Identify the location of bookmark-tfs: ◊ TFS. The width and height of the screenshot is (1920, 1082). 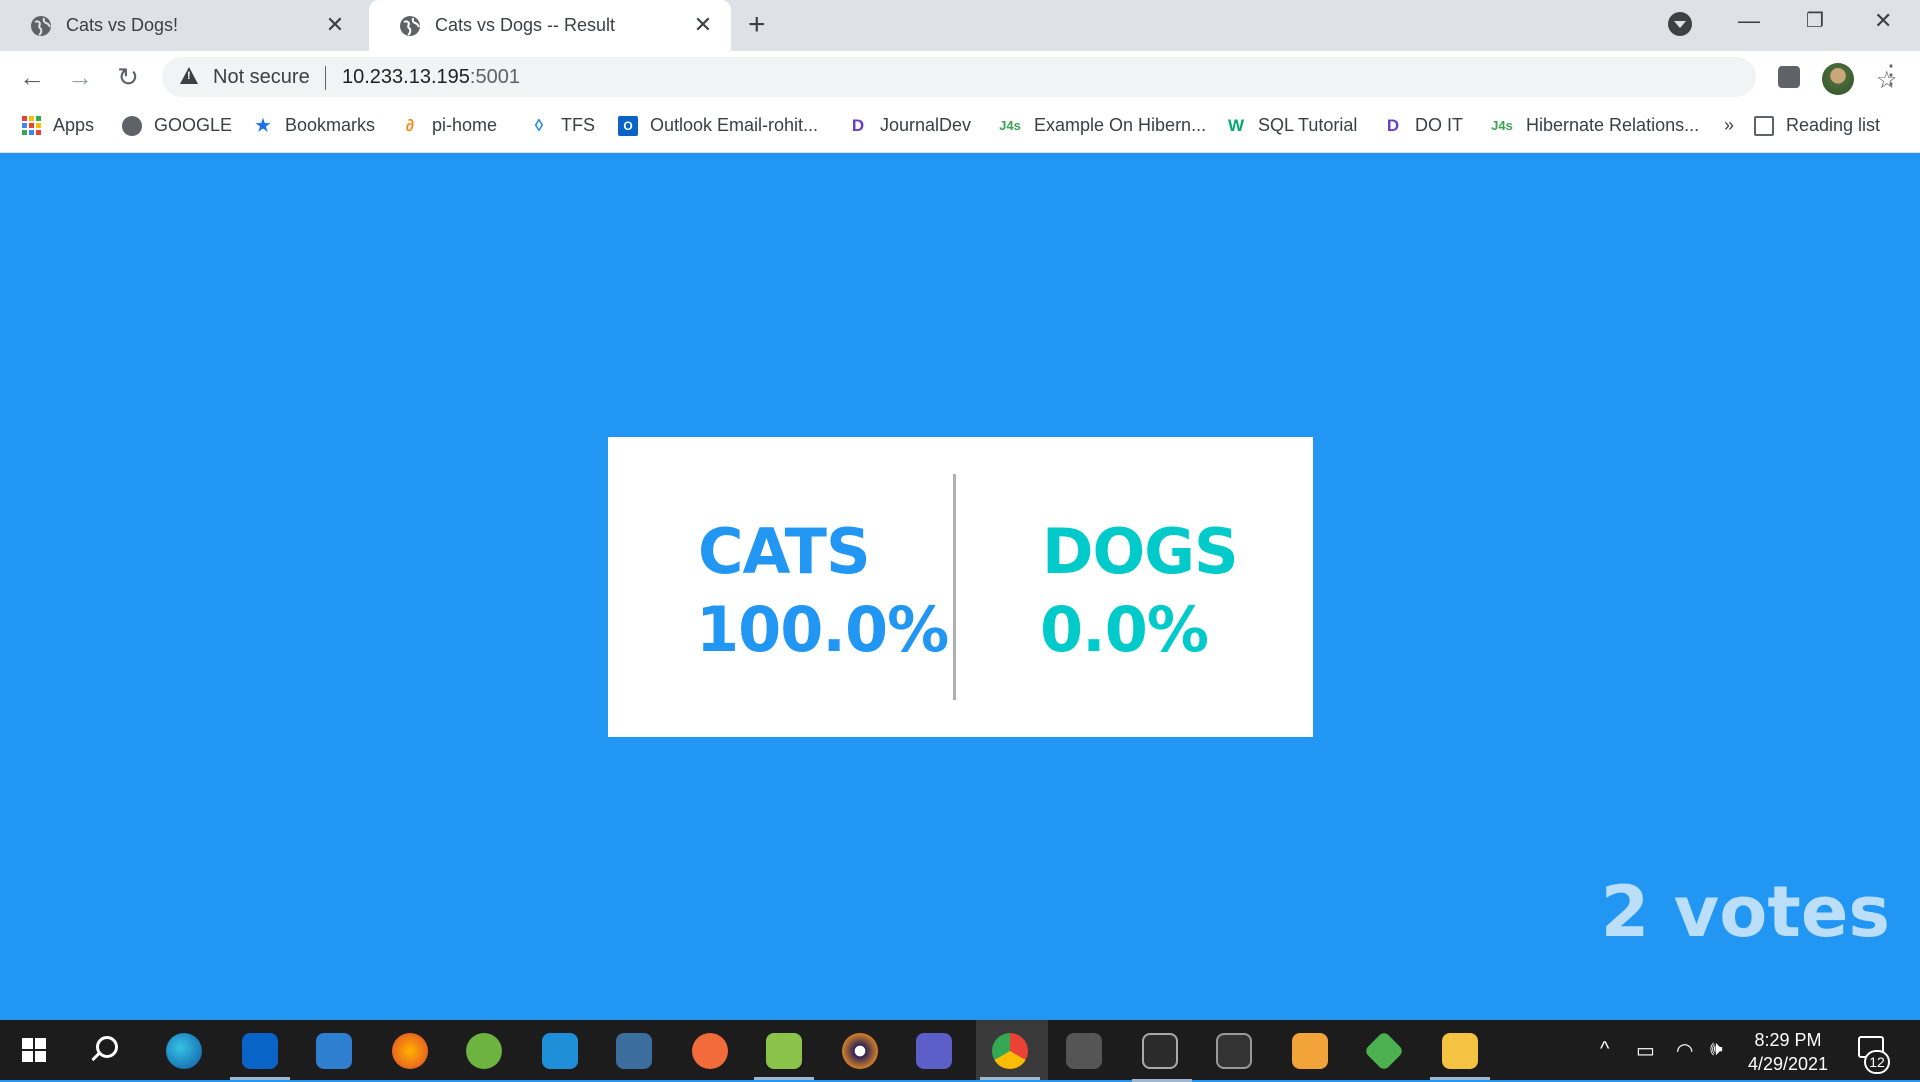
(562, 125).